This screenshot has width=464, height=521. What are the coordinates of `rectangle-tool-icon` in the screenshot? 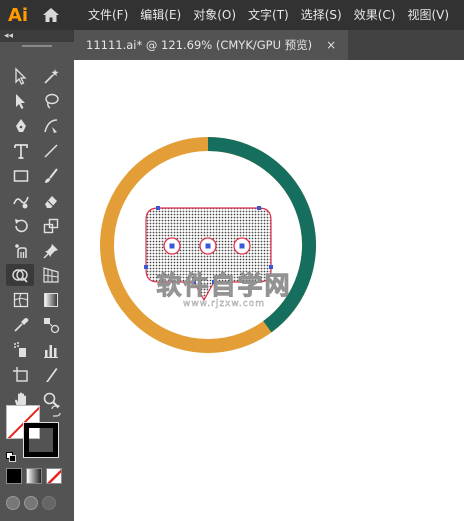 It's located at (21, 176).